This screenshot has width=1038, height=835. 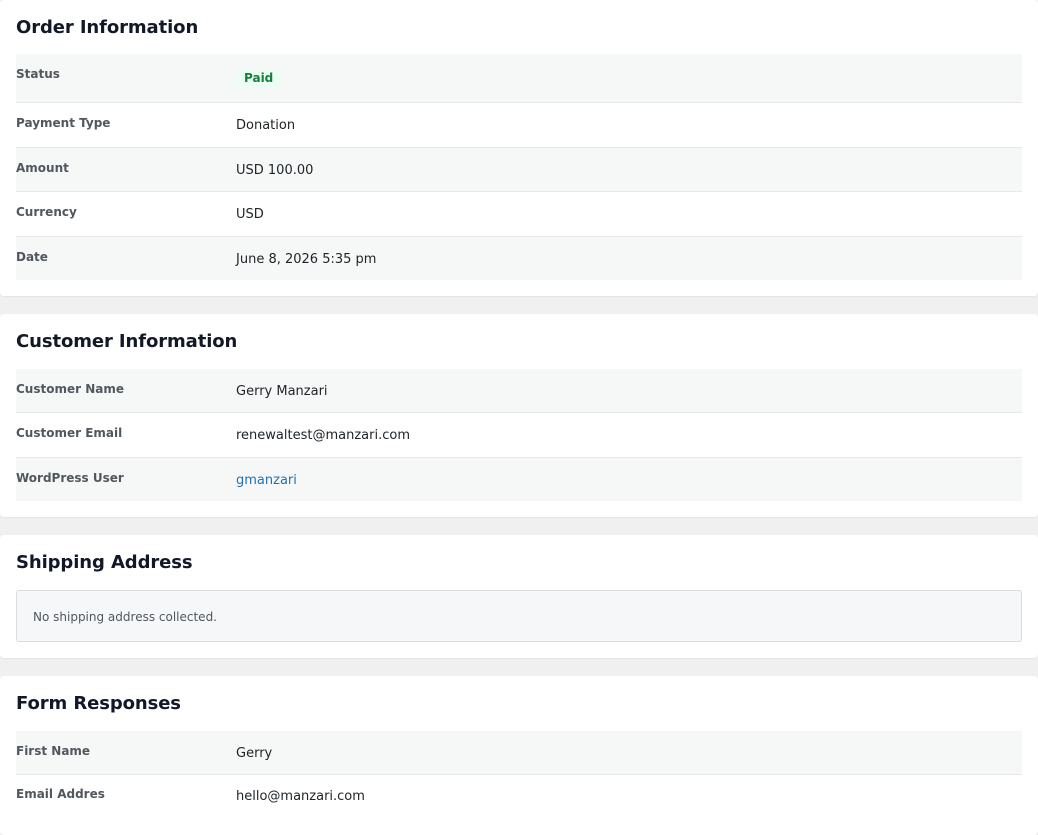 What do you see at coordinates (42, 168) in the screenshot?
I see `amount-label: Amount` at bounding box center [42, 168].